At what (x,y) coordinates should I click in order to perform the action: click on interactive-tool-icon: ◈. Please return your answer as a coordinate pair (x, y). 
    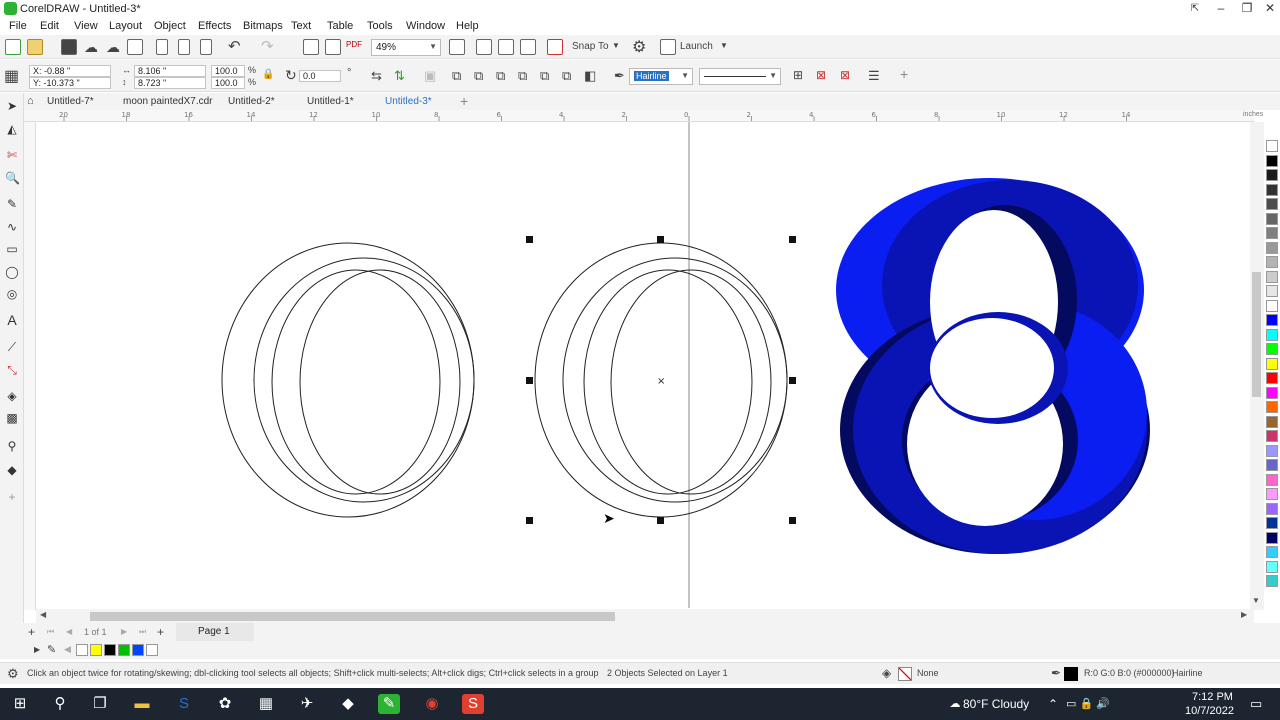
    Looking at the image, I should click on (12, 396).